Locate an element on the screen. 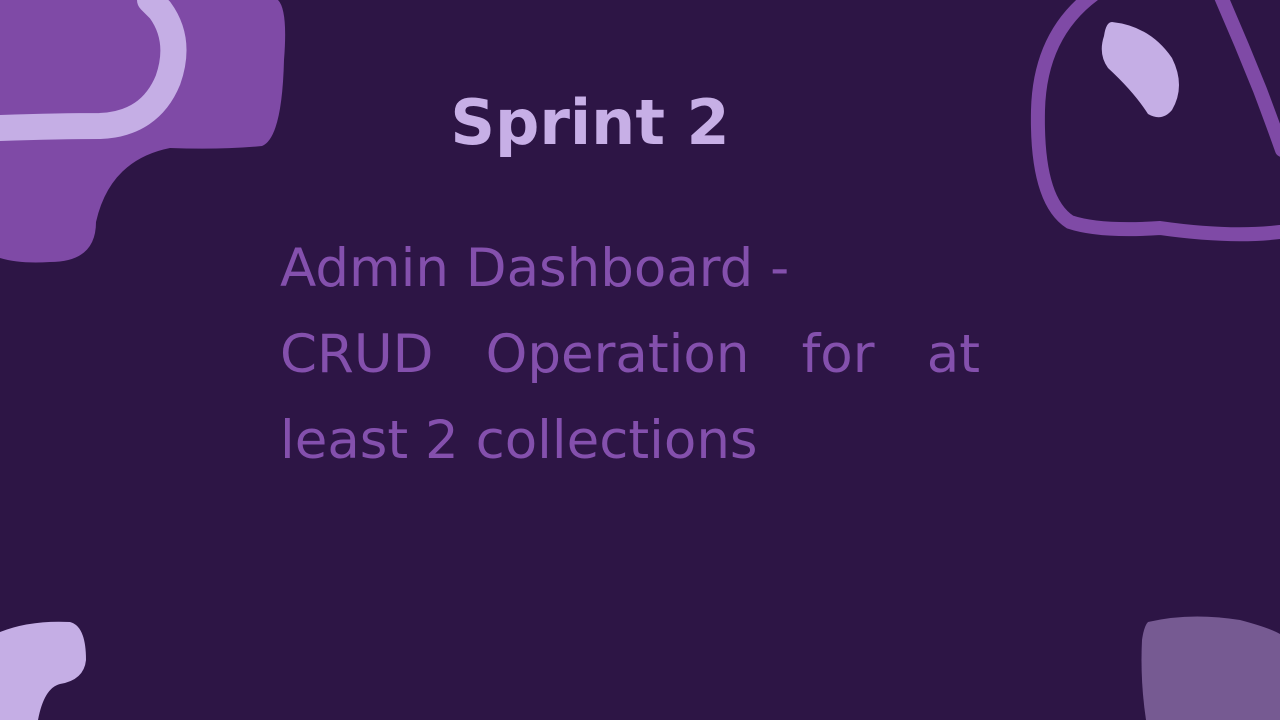 Image resolution: width=1280 pixels, height=720 pixels. body-line-2-word-2: Operation is located at coordinates (617, 354).